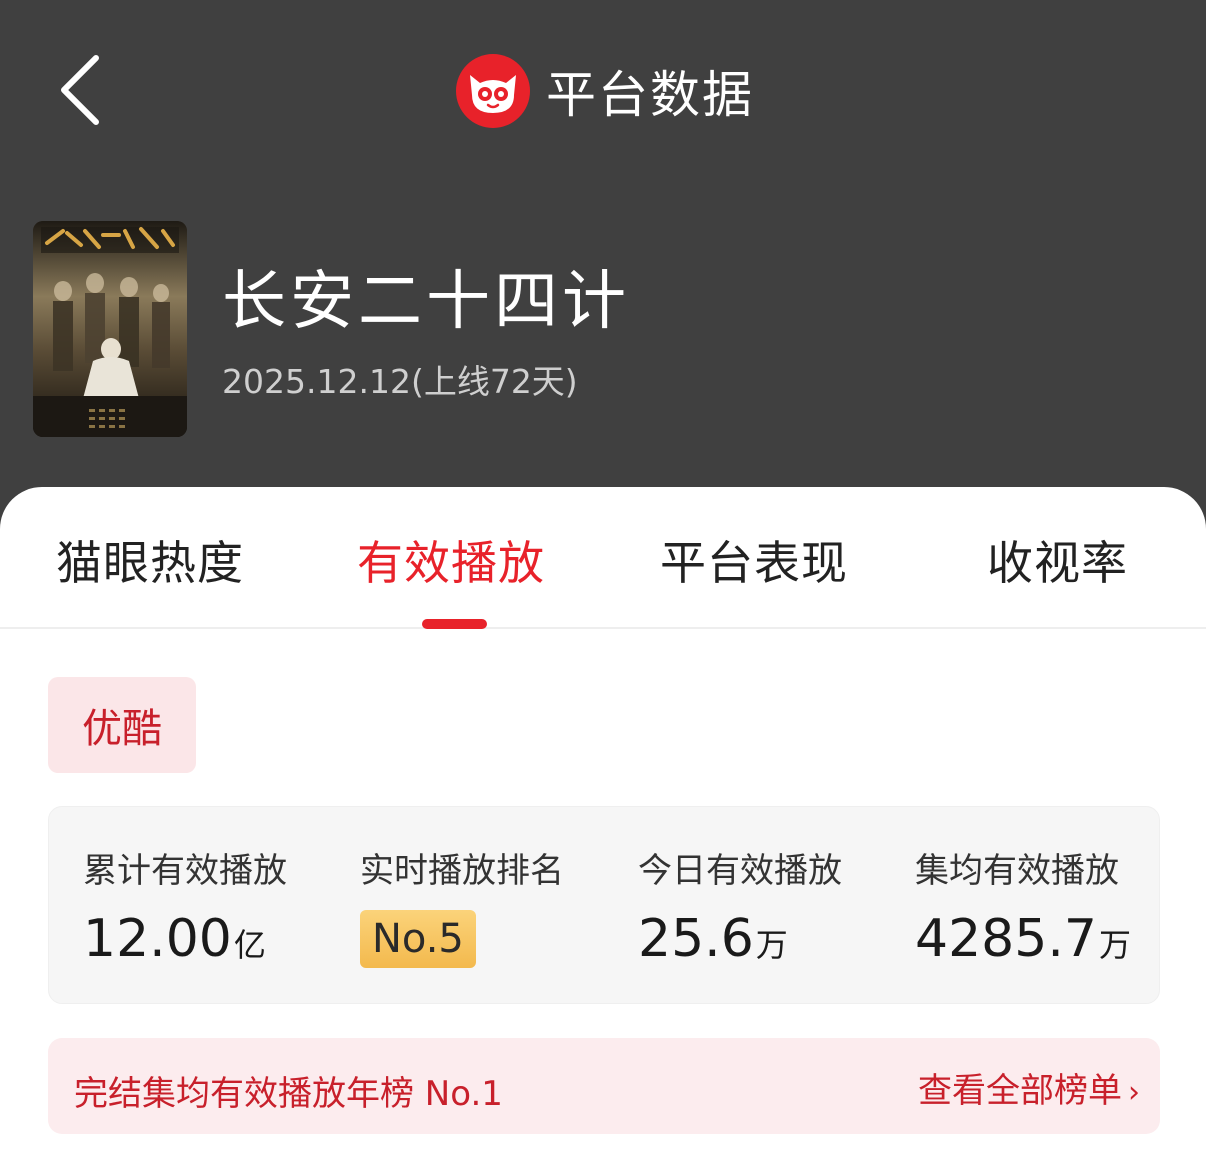  I want to click on stat-value: 4285.7万, so click(1023, 942).